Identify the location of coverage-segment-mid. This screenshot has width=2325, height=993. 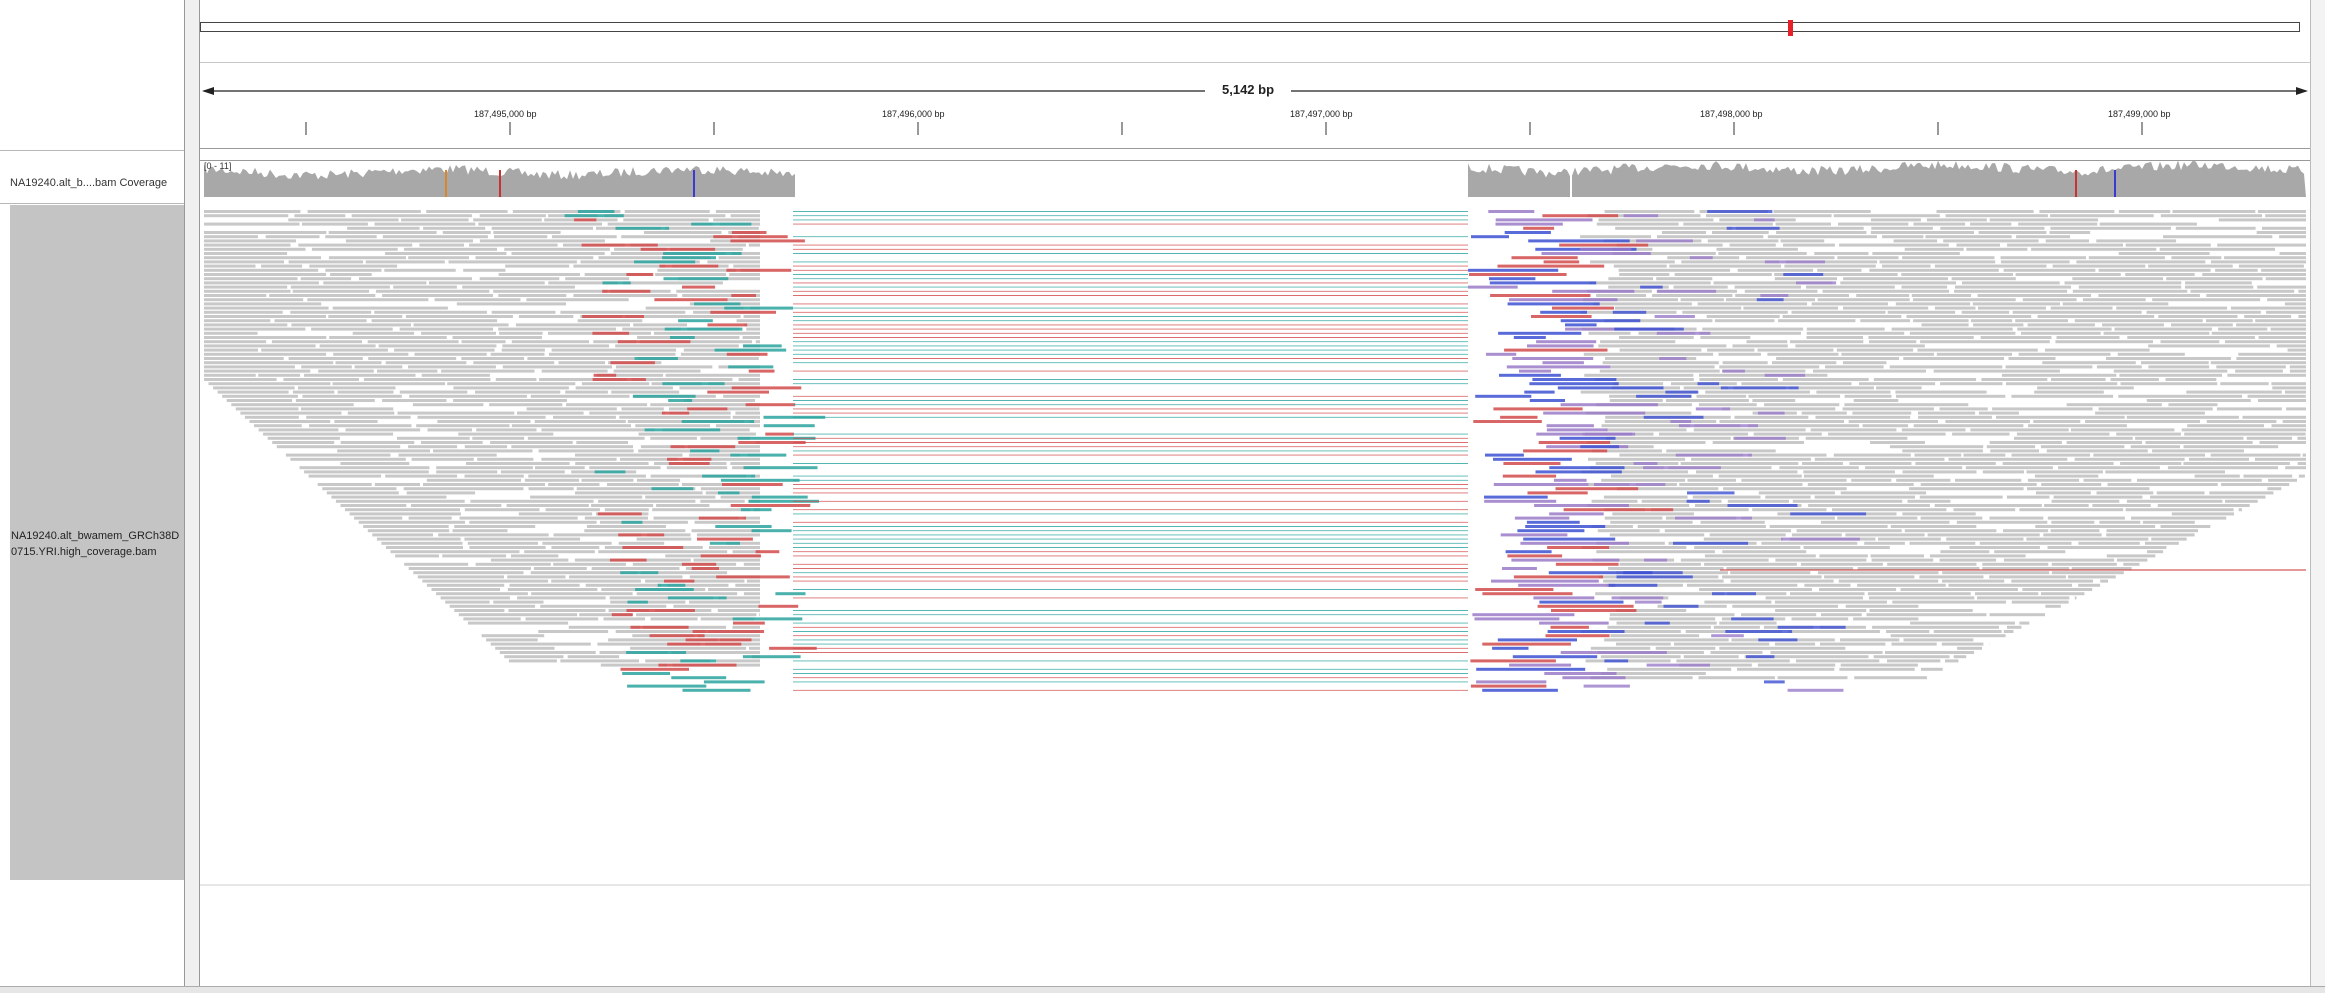
(1519, 180).